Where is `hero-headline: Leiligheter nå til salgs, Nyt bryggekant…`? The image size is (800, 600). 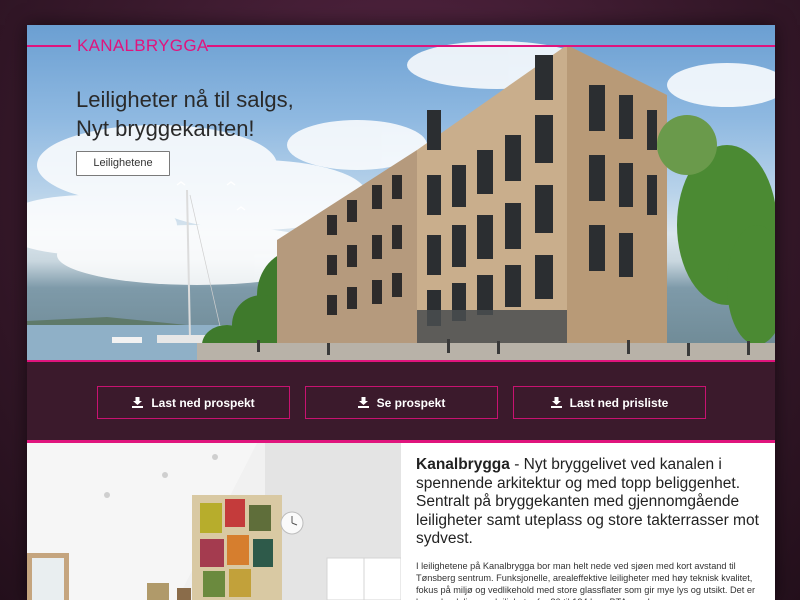
hero-headline: Leiligheter nå til salgs, Nyt bryggekant… is located at coordinates (226, 114).